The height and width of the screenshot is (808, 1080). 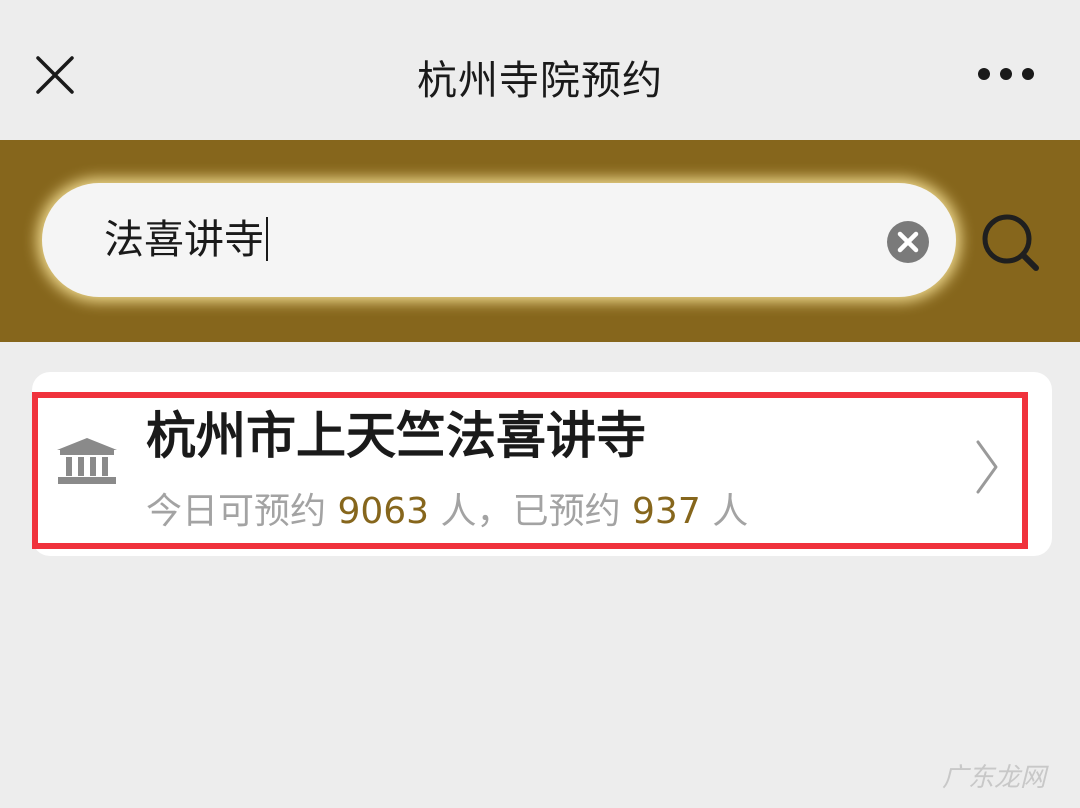 I want to click on available-unit: 人，, so click(x=476, y=511).